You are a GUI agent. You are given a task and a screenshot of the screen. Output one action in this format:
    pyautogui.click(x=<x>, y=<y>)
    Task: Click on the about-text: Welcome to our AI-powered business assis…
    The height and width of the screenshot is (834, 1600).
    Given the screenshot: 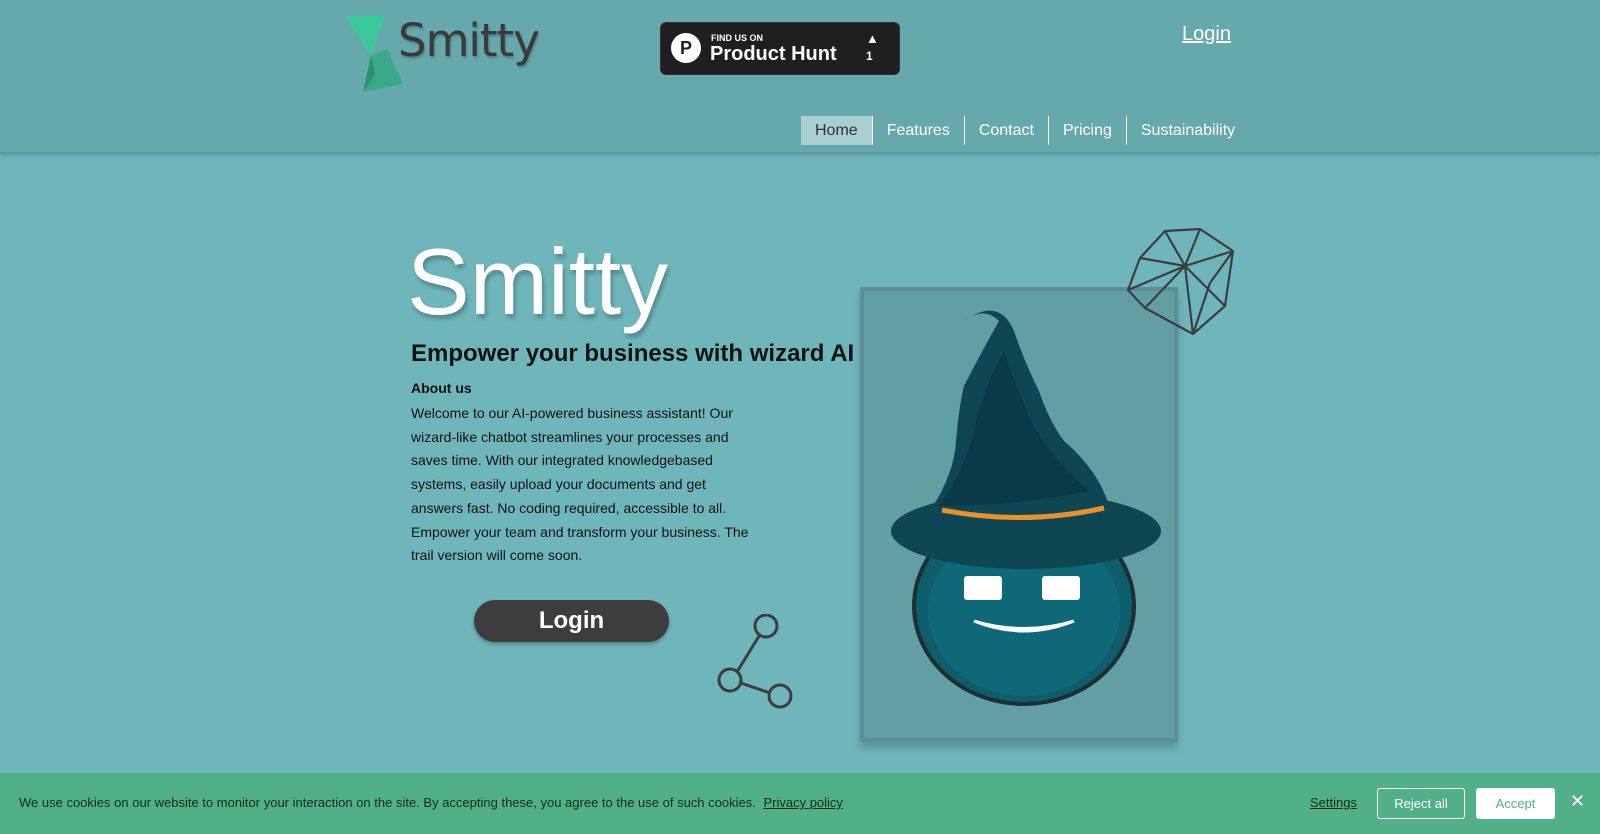 What is the action you would take?
    pyautogui.click(x=580, y=484)
    